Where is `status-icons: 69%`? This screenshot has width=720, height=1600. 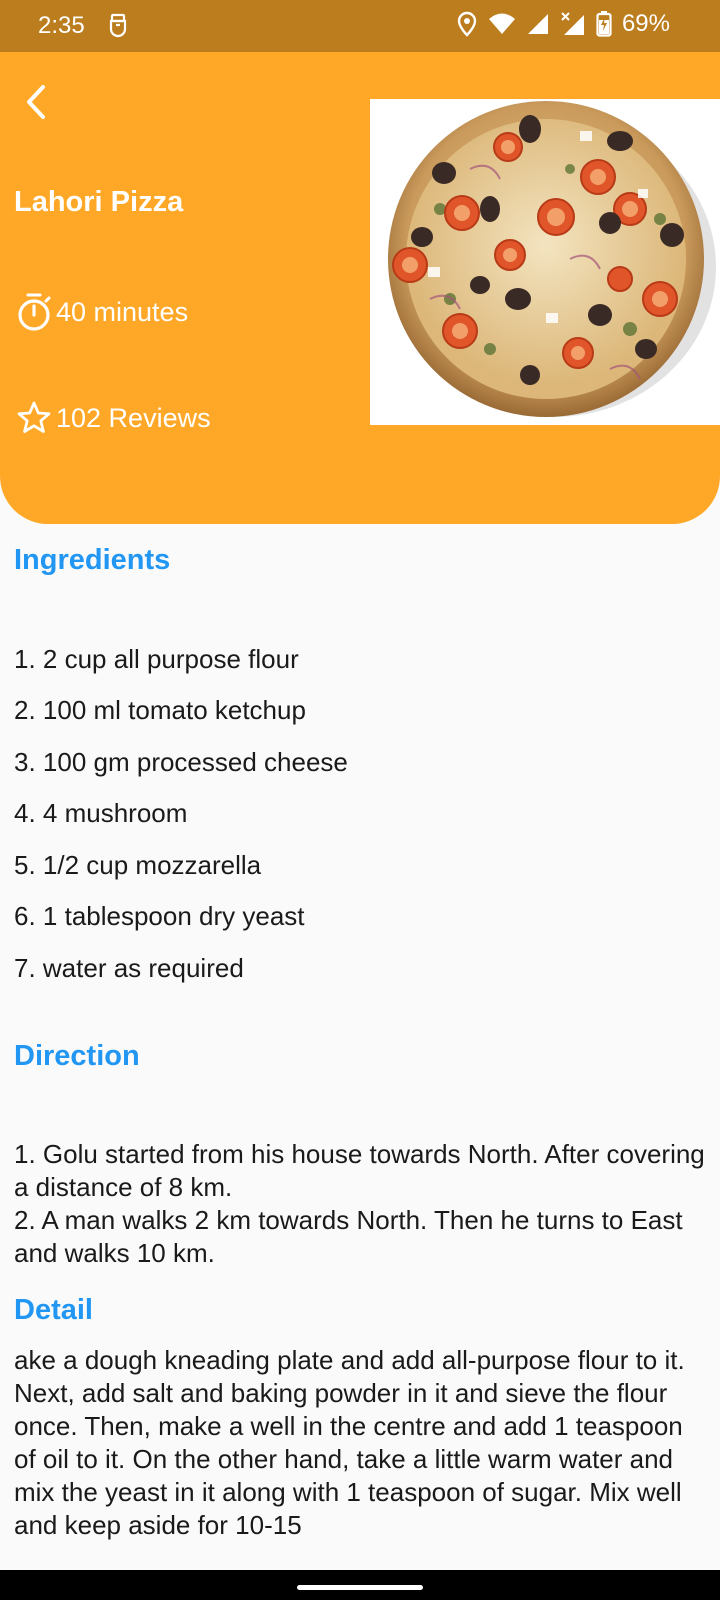
status-icons: 69% is located at coordinates (563, 24).